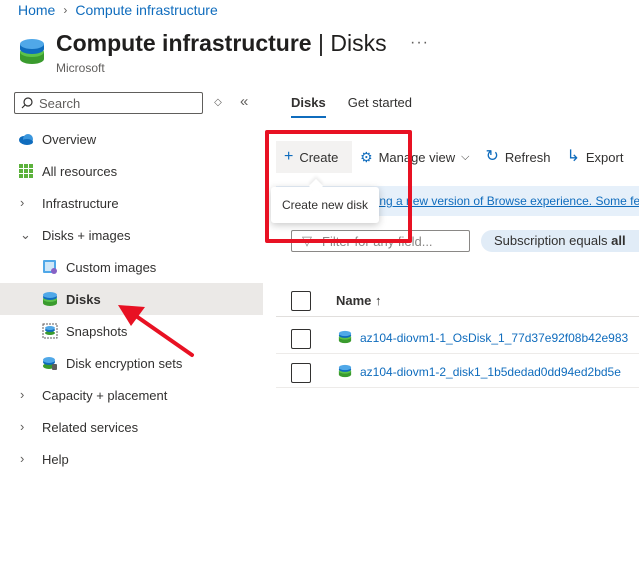 The height and width of the screenshot is (563, 639). I want to click on export-icon: ↳, so click(573, 156).